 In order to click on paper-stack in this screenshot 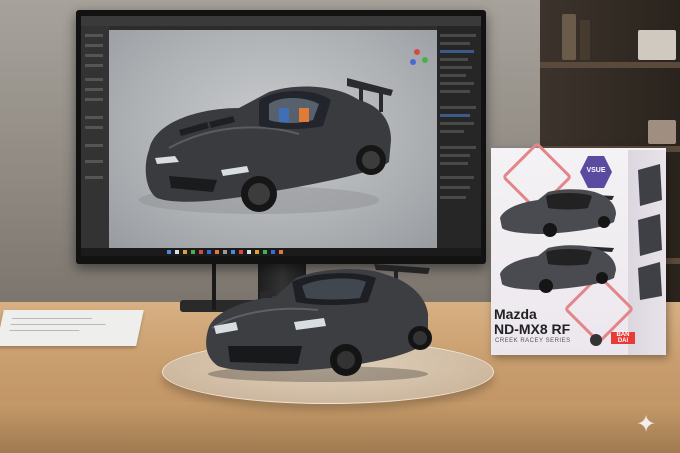, I will do `click(72, 328)`.